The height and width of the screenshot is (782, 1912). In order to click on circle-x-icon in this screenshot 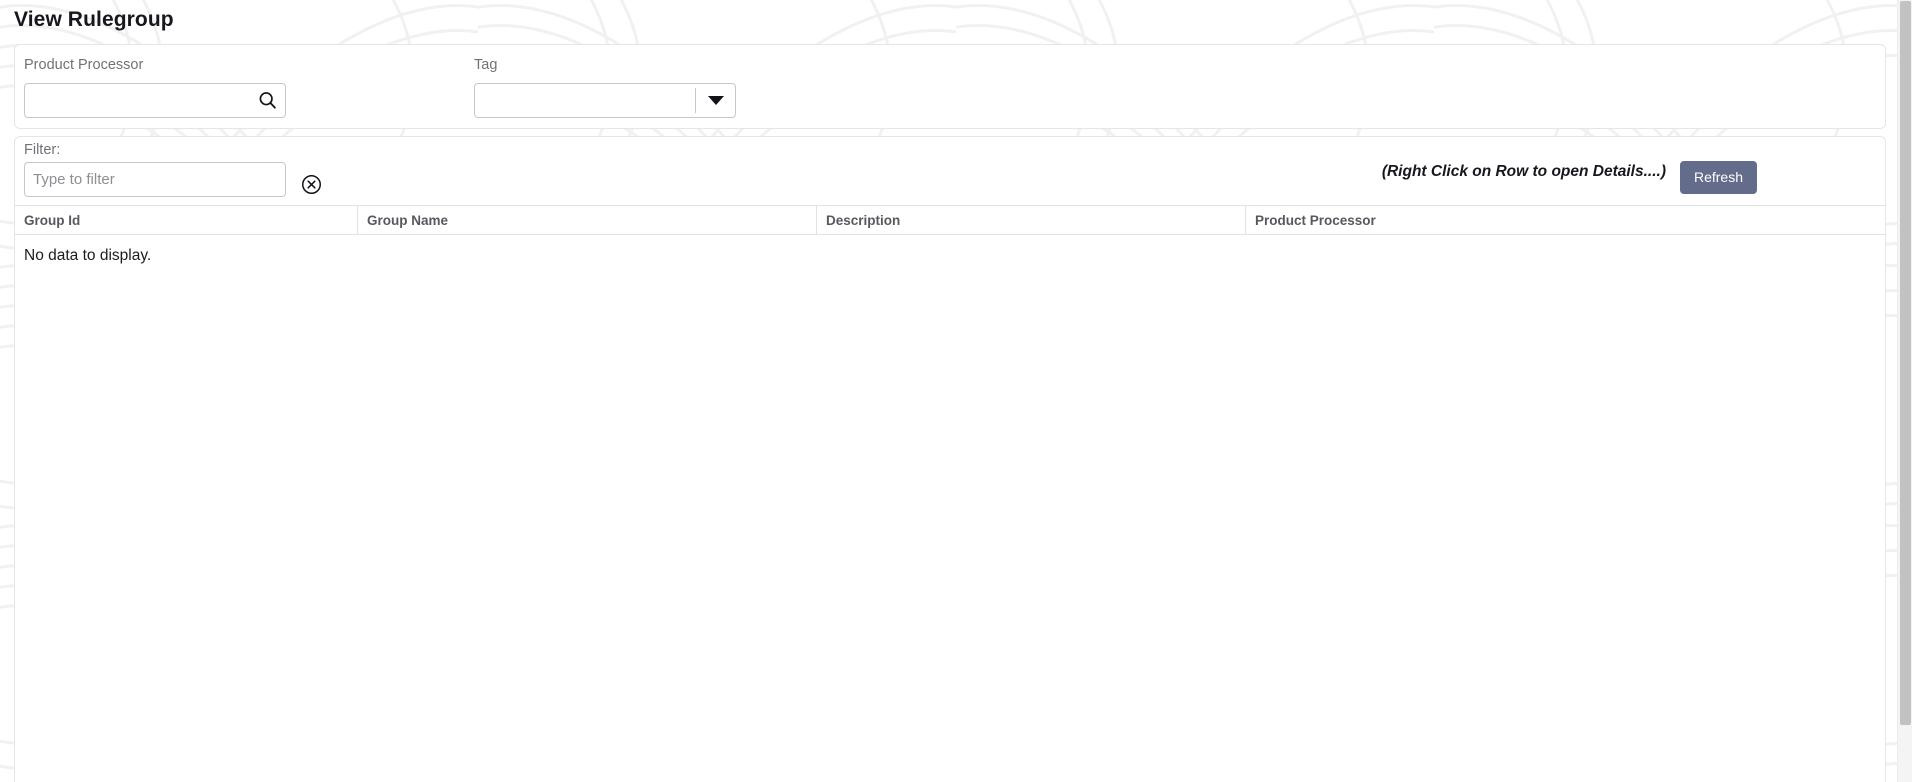, I will do `click(311, 184)`.